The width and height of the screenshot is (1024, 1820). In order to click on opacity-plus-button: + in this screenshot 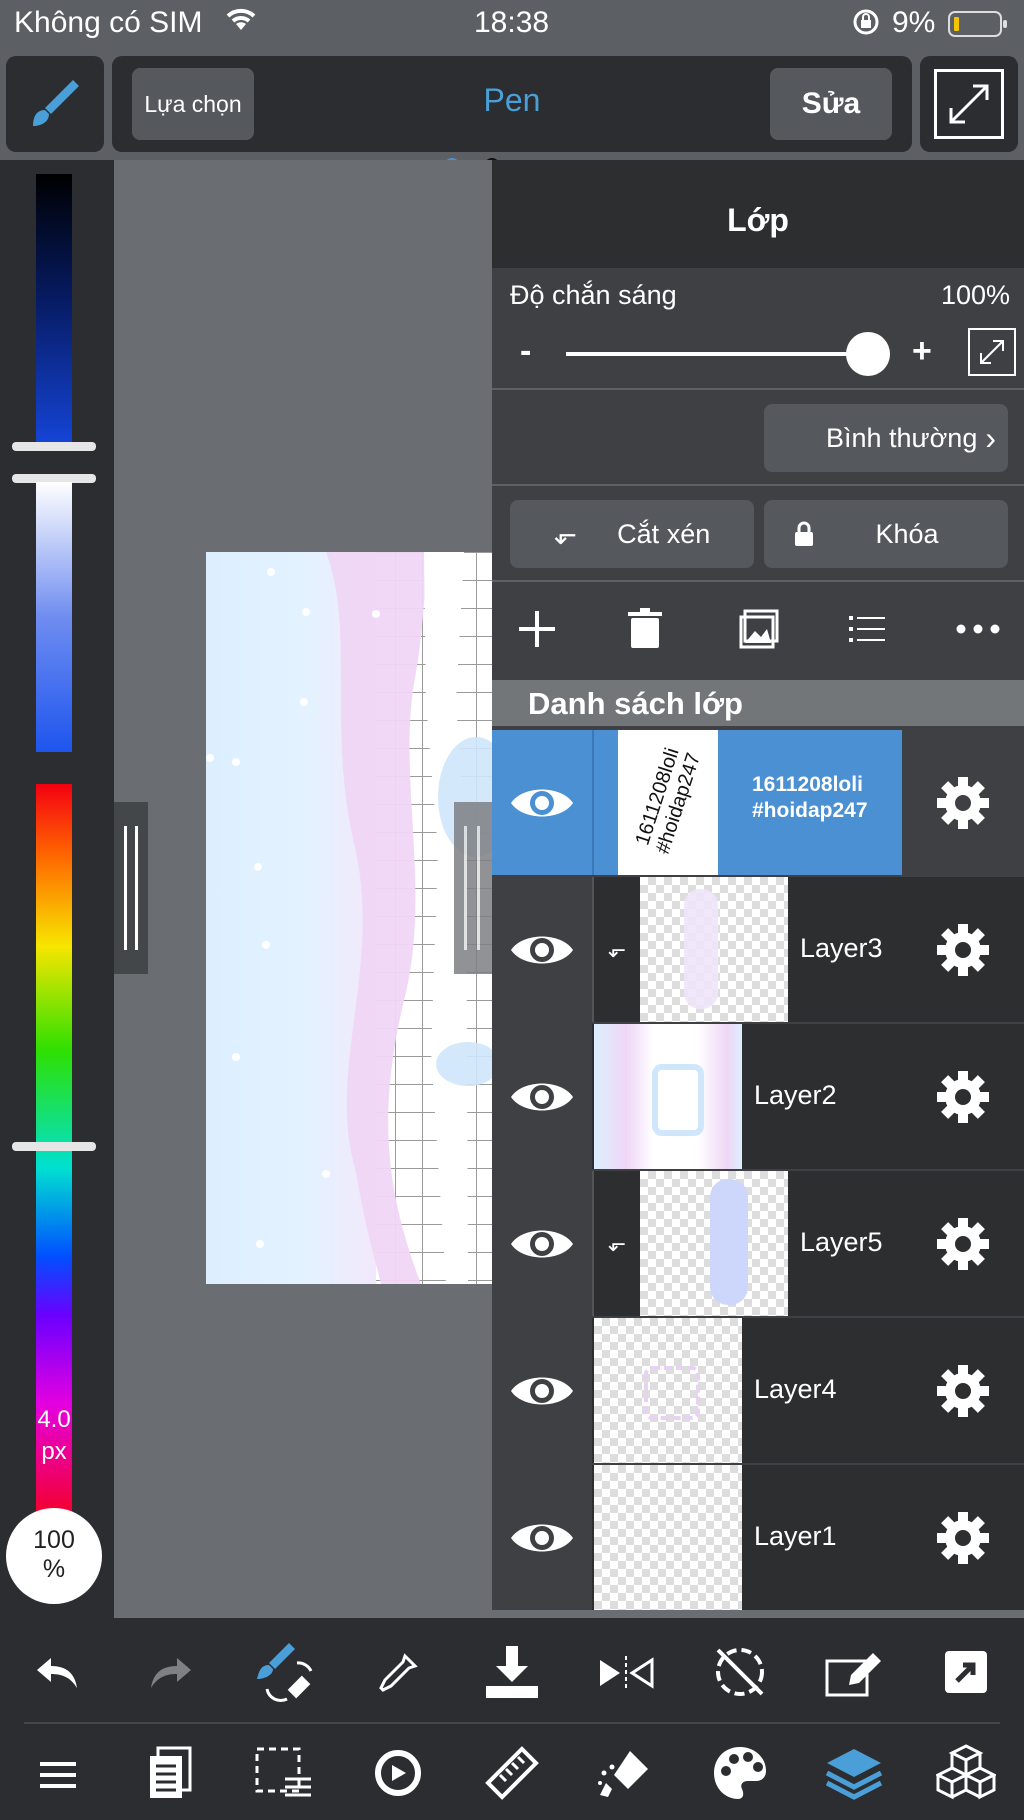, I will do `click(922, 351)`.